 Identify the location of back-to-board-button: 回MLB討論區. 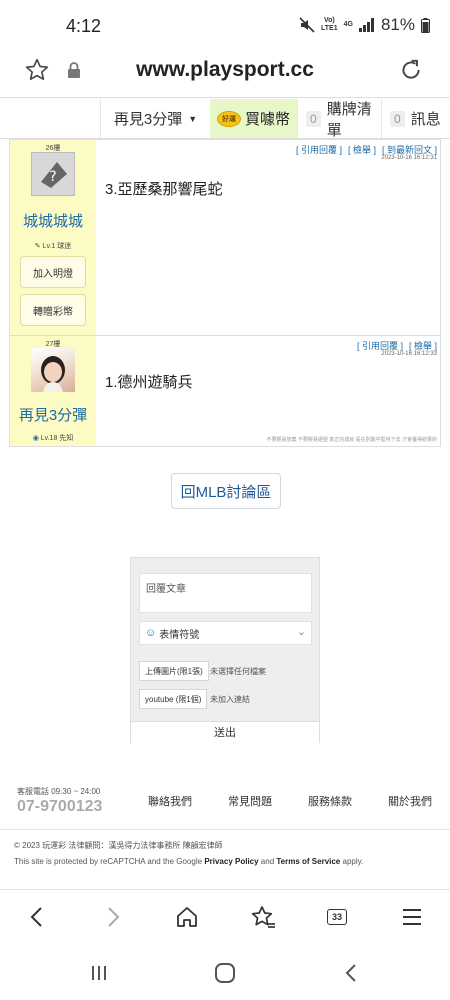
(226, 491).